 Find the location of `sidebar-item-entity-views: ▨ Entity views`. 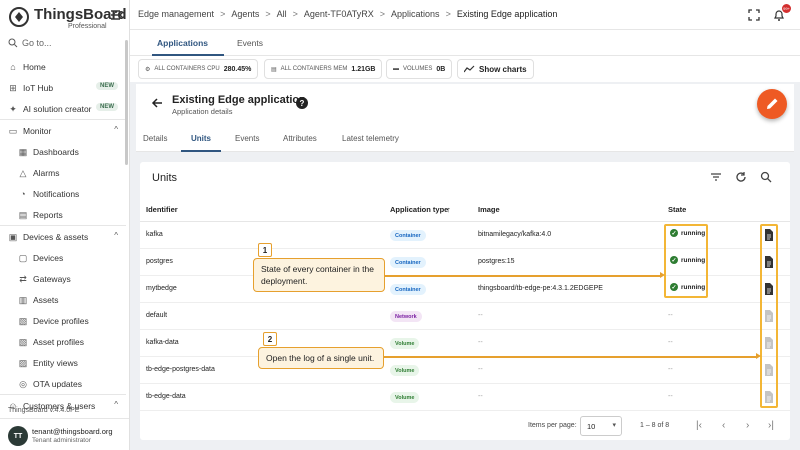

sidebar-item-entity-views: ▨ Entity views is located at coordinates (63, 362).